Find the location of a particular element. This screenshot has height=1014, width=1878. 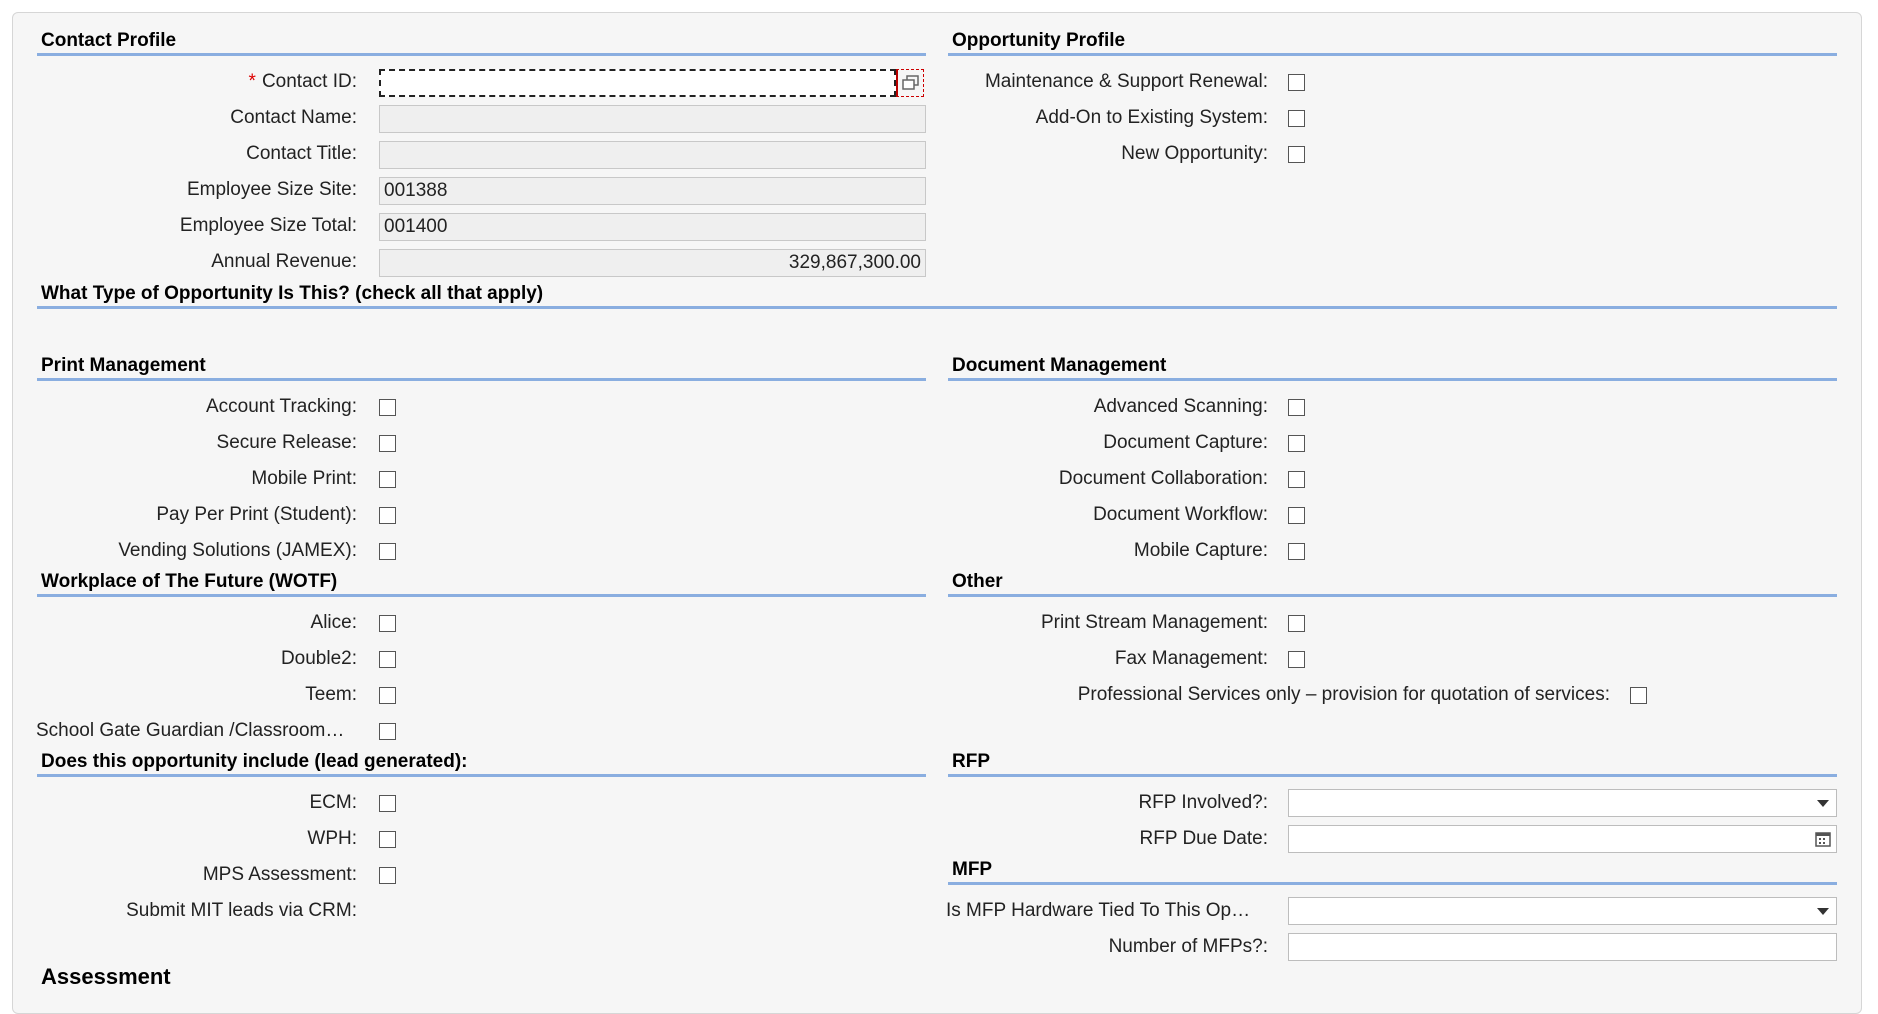

mobile-capture-checkbox is located at coordinates (1296, 551).